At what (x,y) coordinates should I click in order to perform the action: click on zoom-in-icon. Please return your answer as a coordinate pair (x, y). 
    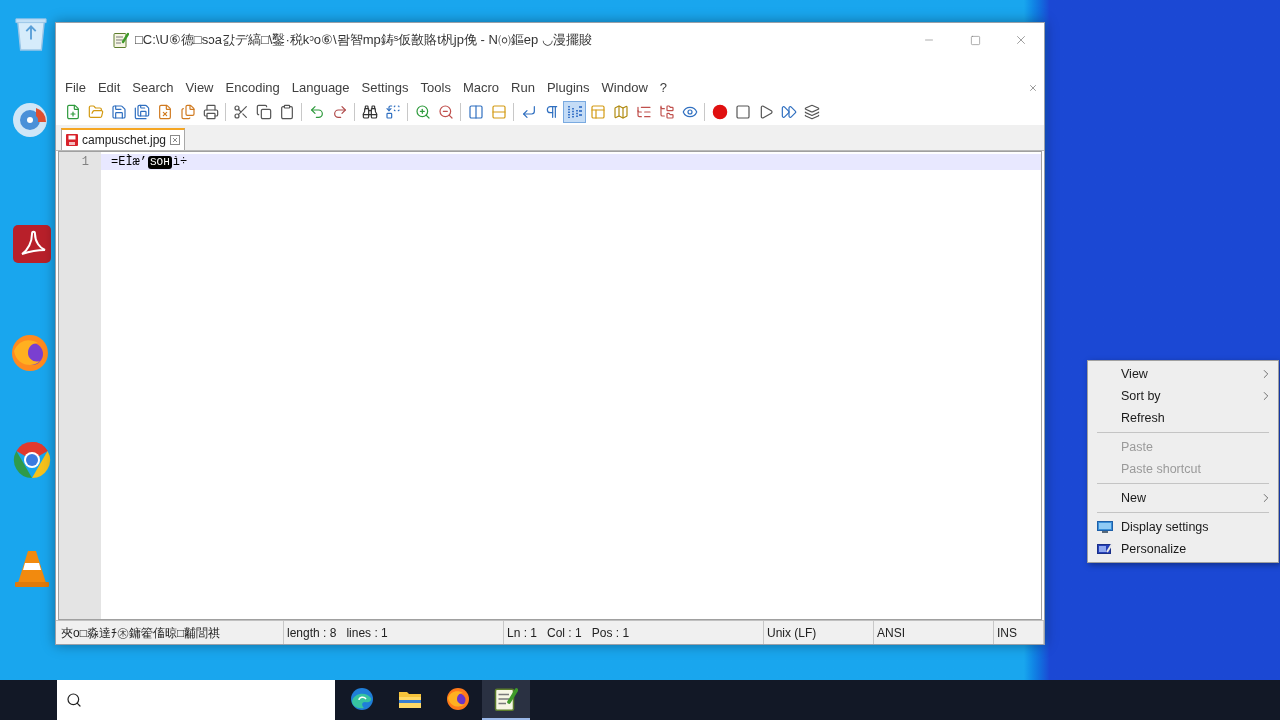
    Looking at the image, I should click on (422, 112).